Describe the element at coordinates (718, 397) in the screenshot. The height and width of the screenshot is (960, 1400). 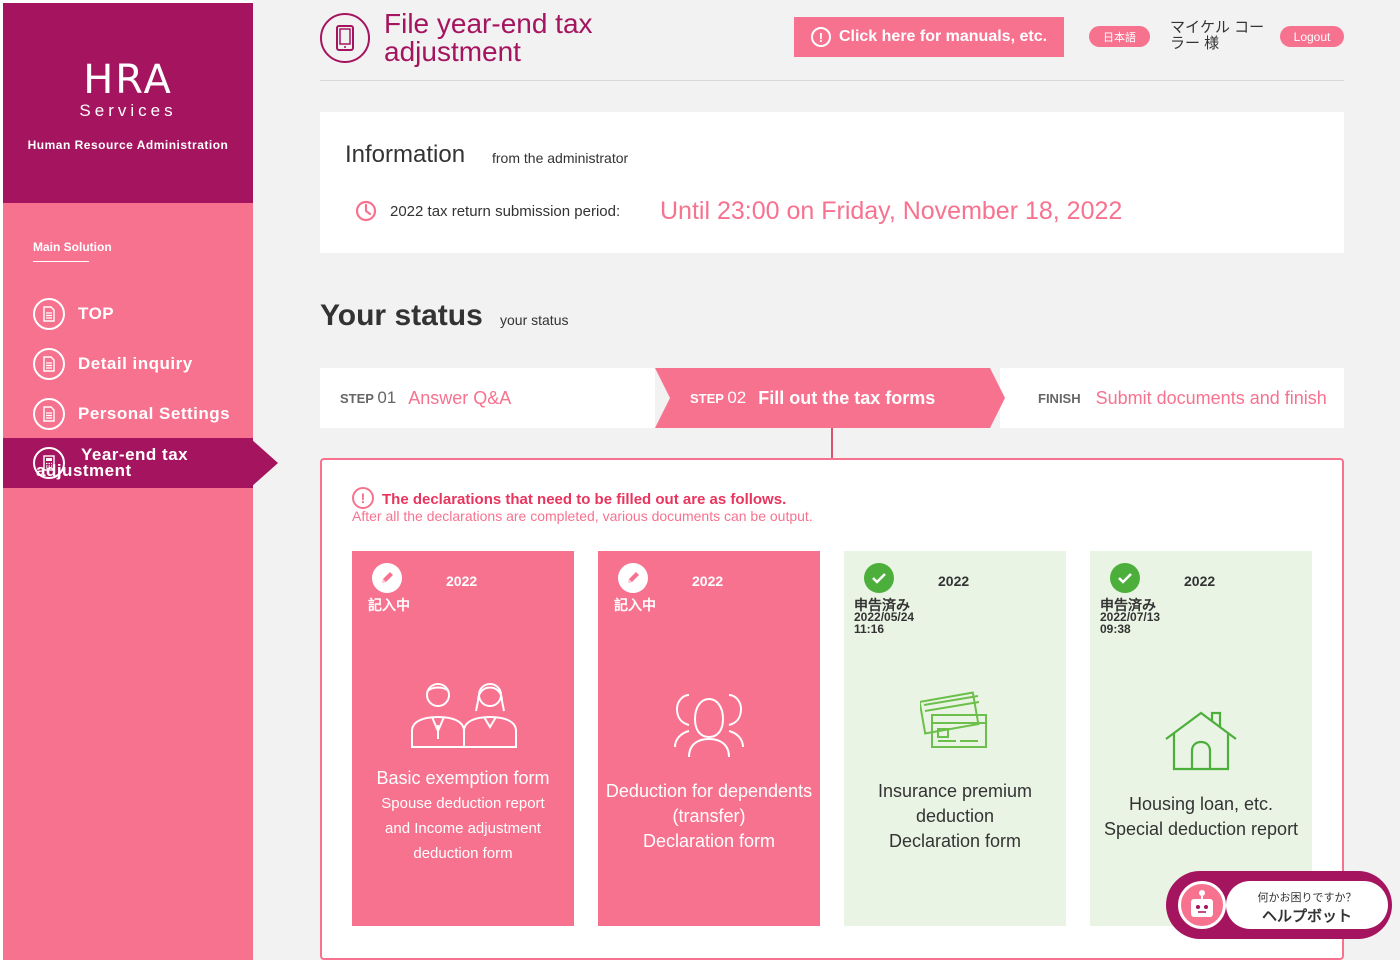
I see `step-prefix: STEP 02` at that location.